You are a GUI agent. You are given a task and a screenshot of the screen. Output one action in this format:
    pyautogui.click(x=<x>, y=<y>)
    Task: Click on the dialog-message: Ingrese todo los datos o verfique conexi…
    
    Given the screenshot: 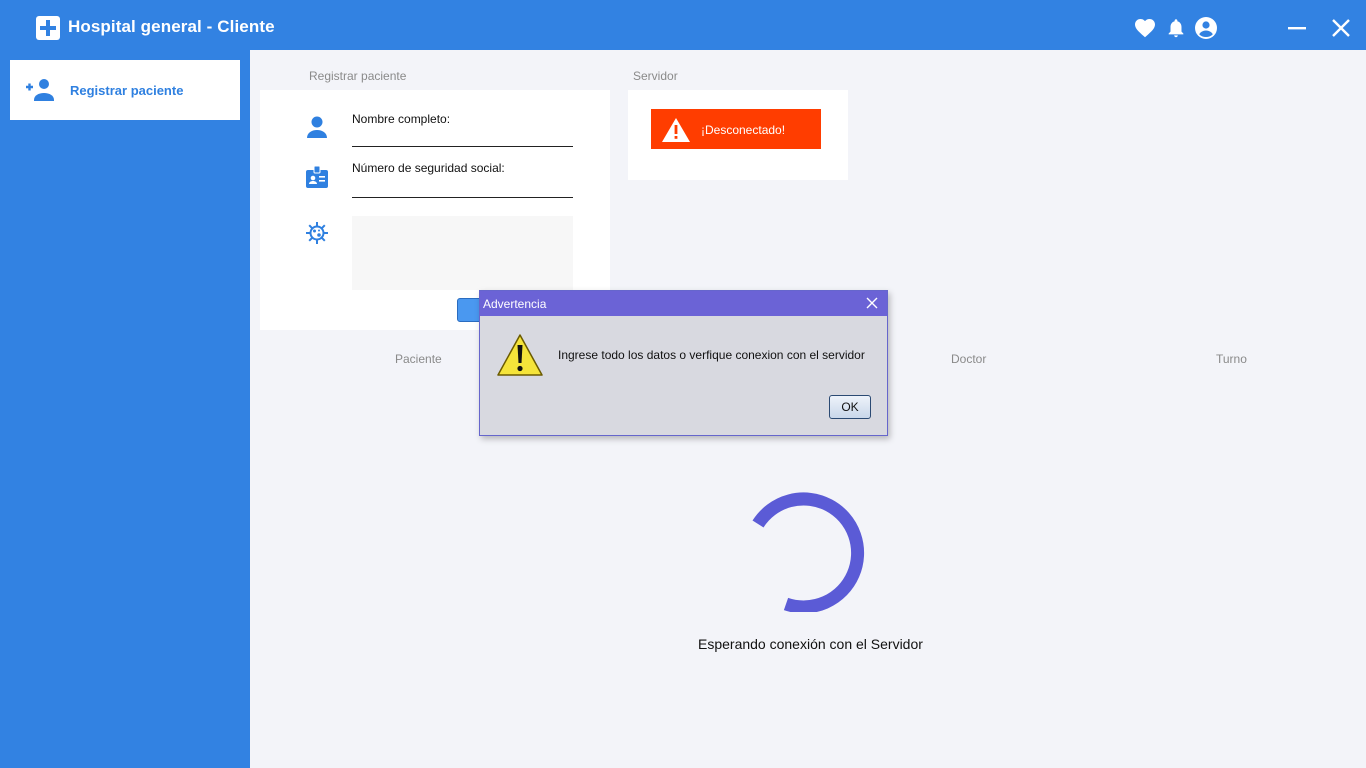 What is the action you would take?
    pyautogui.click(x=711, y=355)
    